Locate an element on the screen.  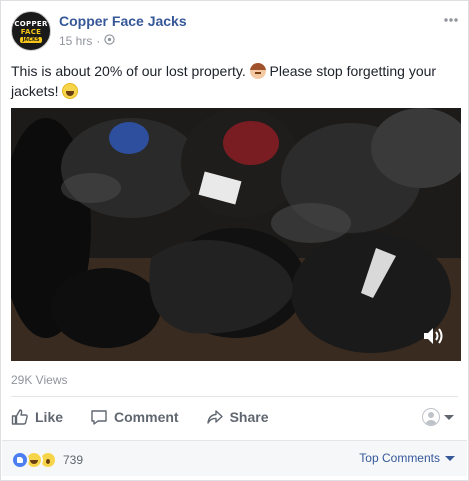
post-timestamp: 15 hrs is located at coordinates (75, 41).